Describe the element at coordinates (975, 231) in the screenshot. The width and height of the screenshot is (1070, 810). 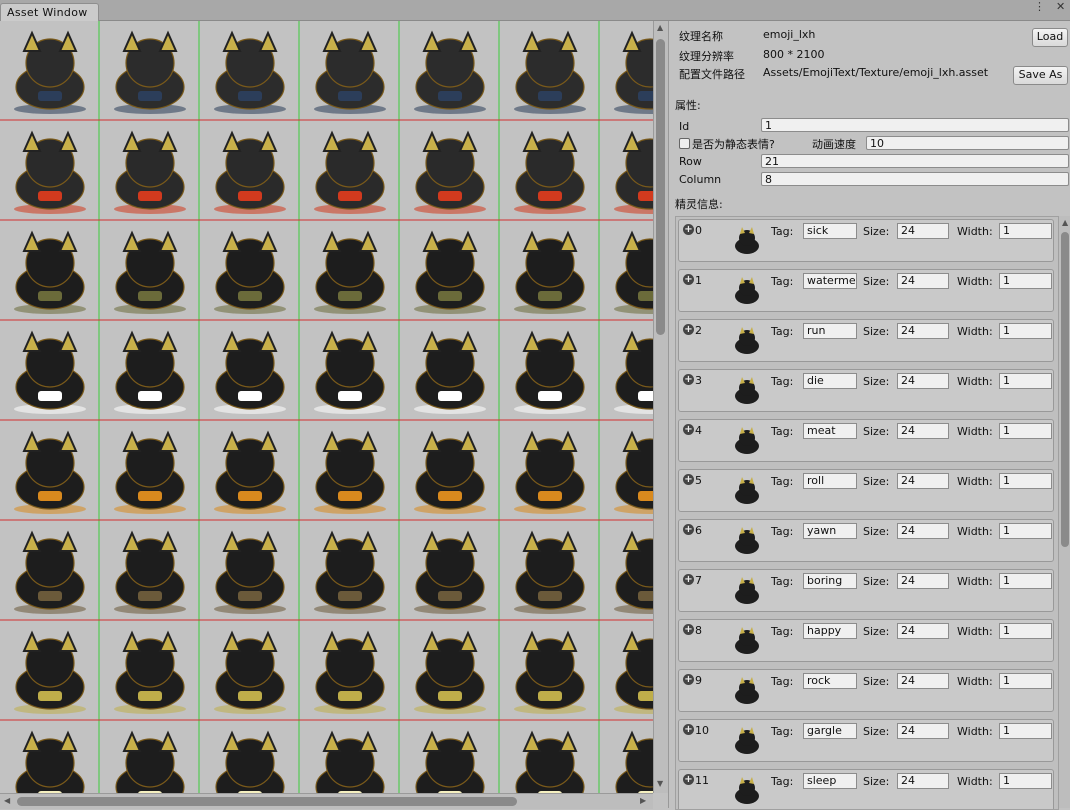
I see `width-label: Width:` at that location.